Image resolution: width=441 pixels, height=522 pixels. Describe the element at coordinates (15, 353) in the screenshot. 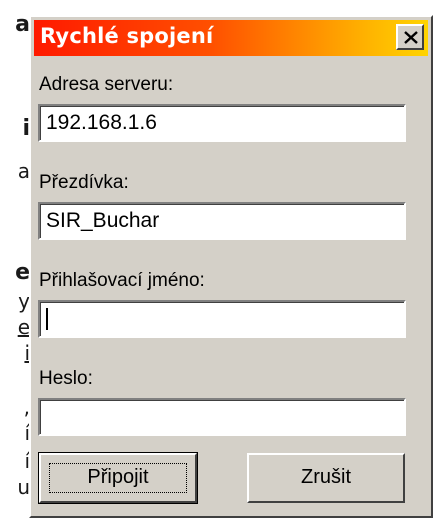

I see `background-link-fragment: i` at that location.